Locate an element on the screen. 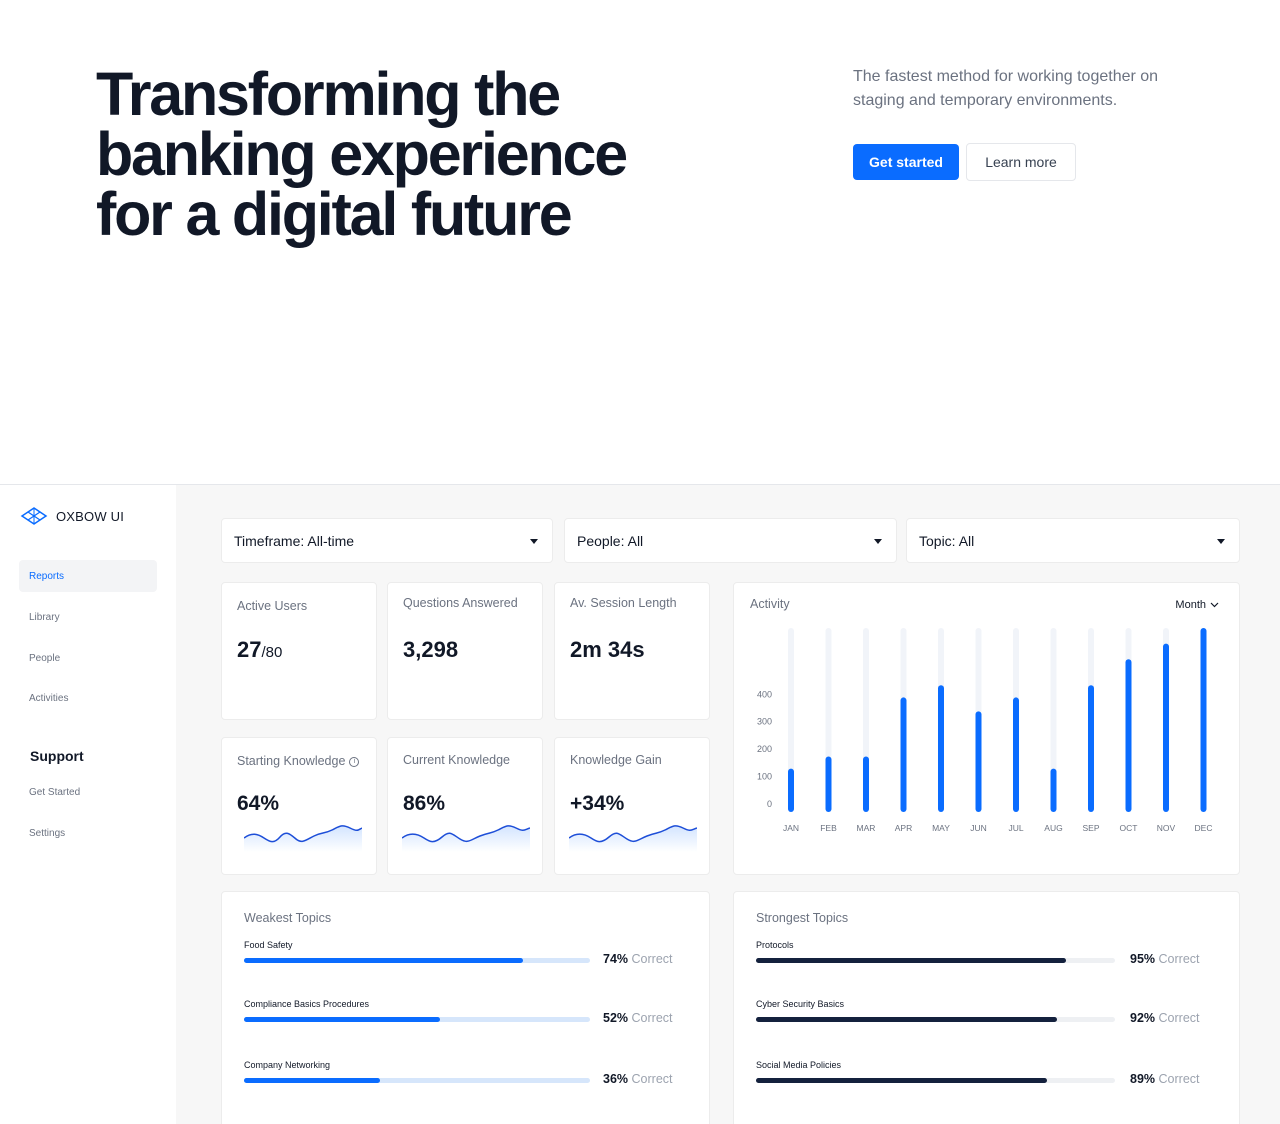 This screenshot has width=1280, height=1124. session-length-card: Av. Session Length 2m 34s is located at coordinates (632, 651).